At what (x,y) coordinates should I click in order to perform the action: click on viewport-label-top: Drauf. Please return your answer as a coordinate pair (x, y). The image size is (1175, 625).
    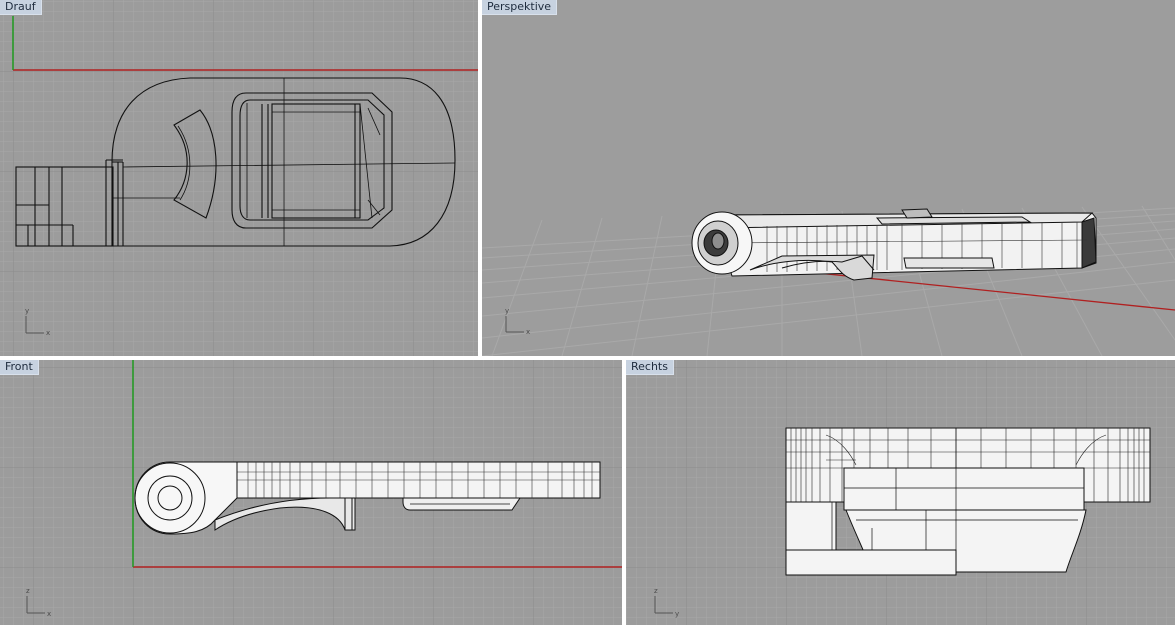
    Looking at the image, I should click on (21, 7).